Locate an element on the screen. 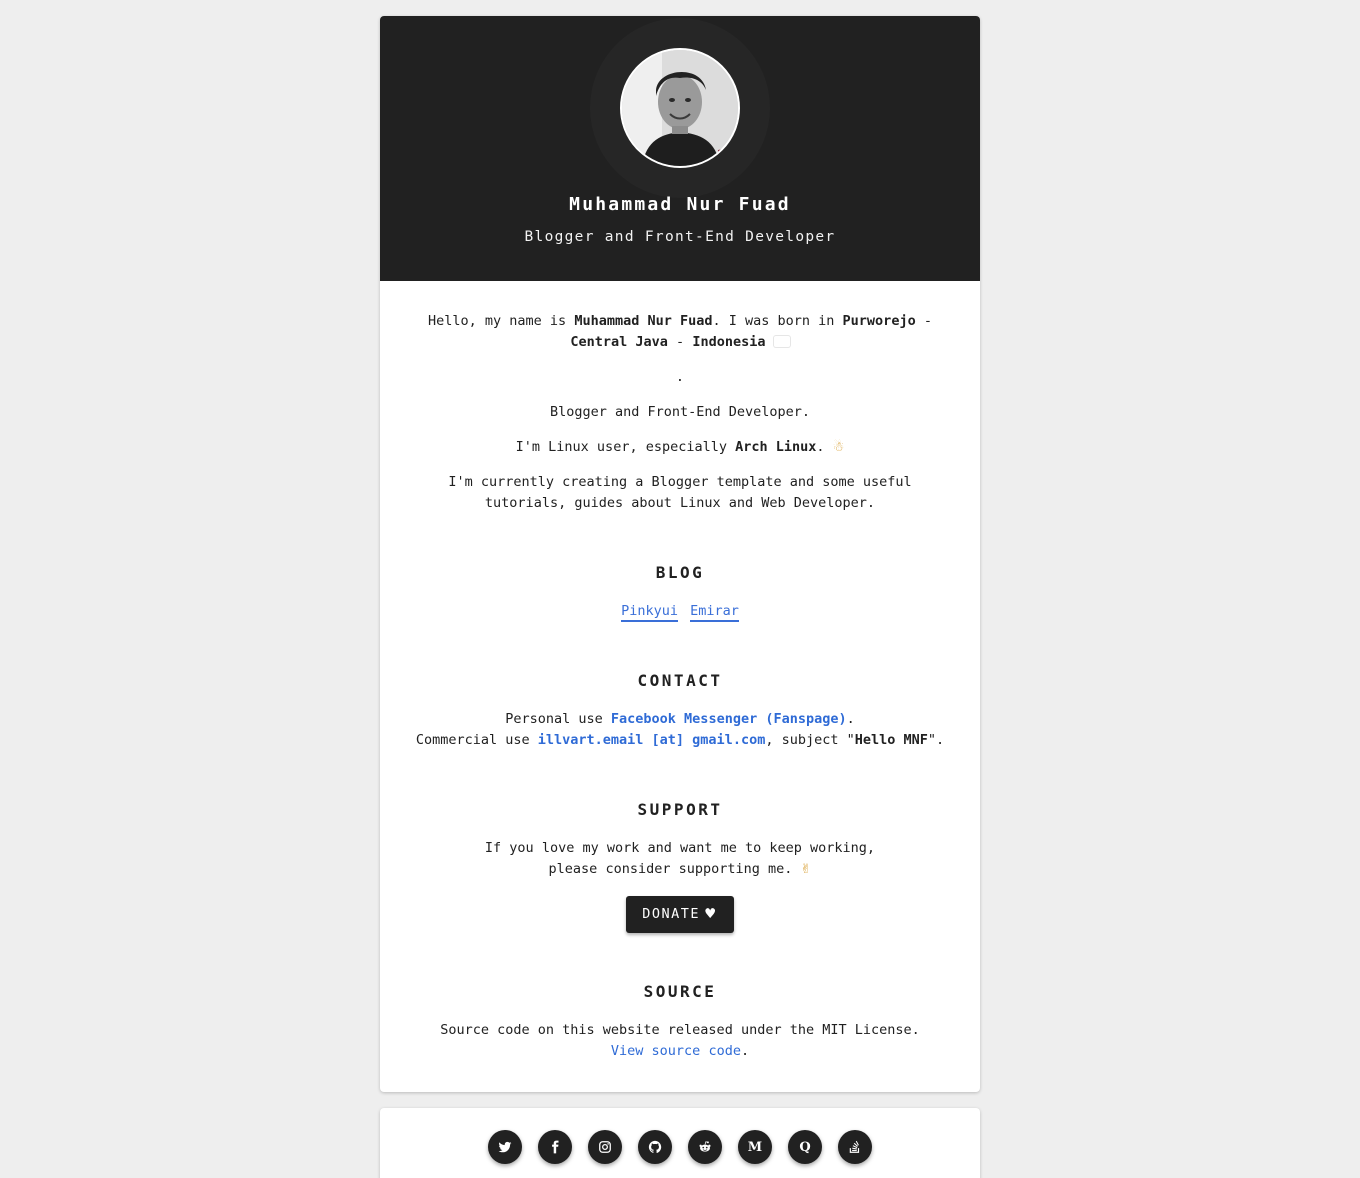 The image size is (1360, 1178). intro-text: Hello, my name is is located at coordinates (501, 321).